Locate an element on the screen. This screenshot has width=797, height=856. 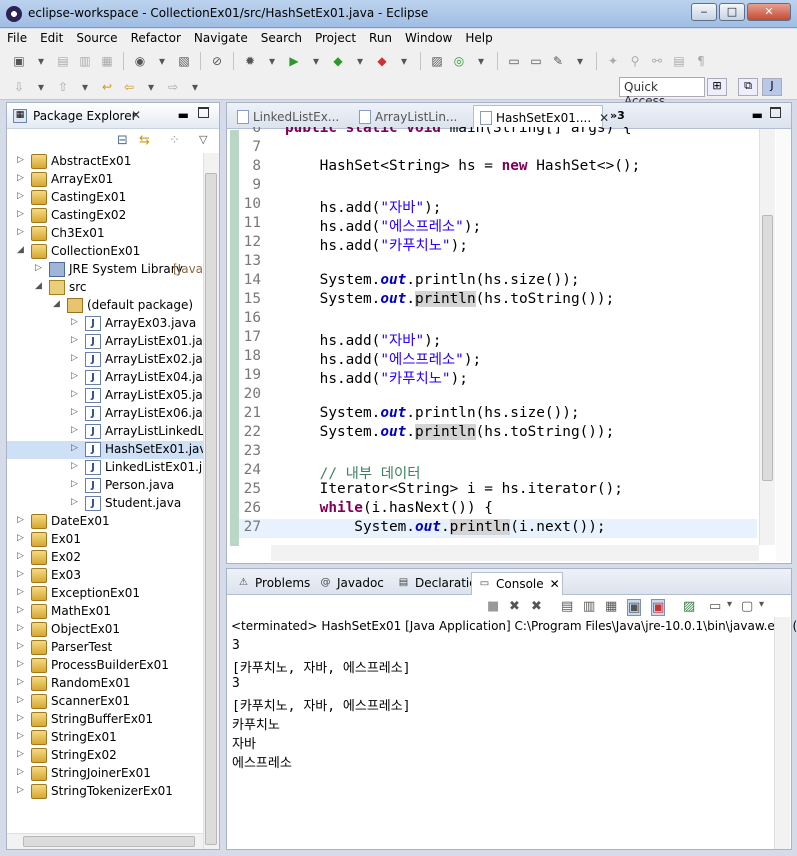
code-line: 26 while(i.hasNext()) { is located at coordinates (498, 509).